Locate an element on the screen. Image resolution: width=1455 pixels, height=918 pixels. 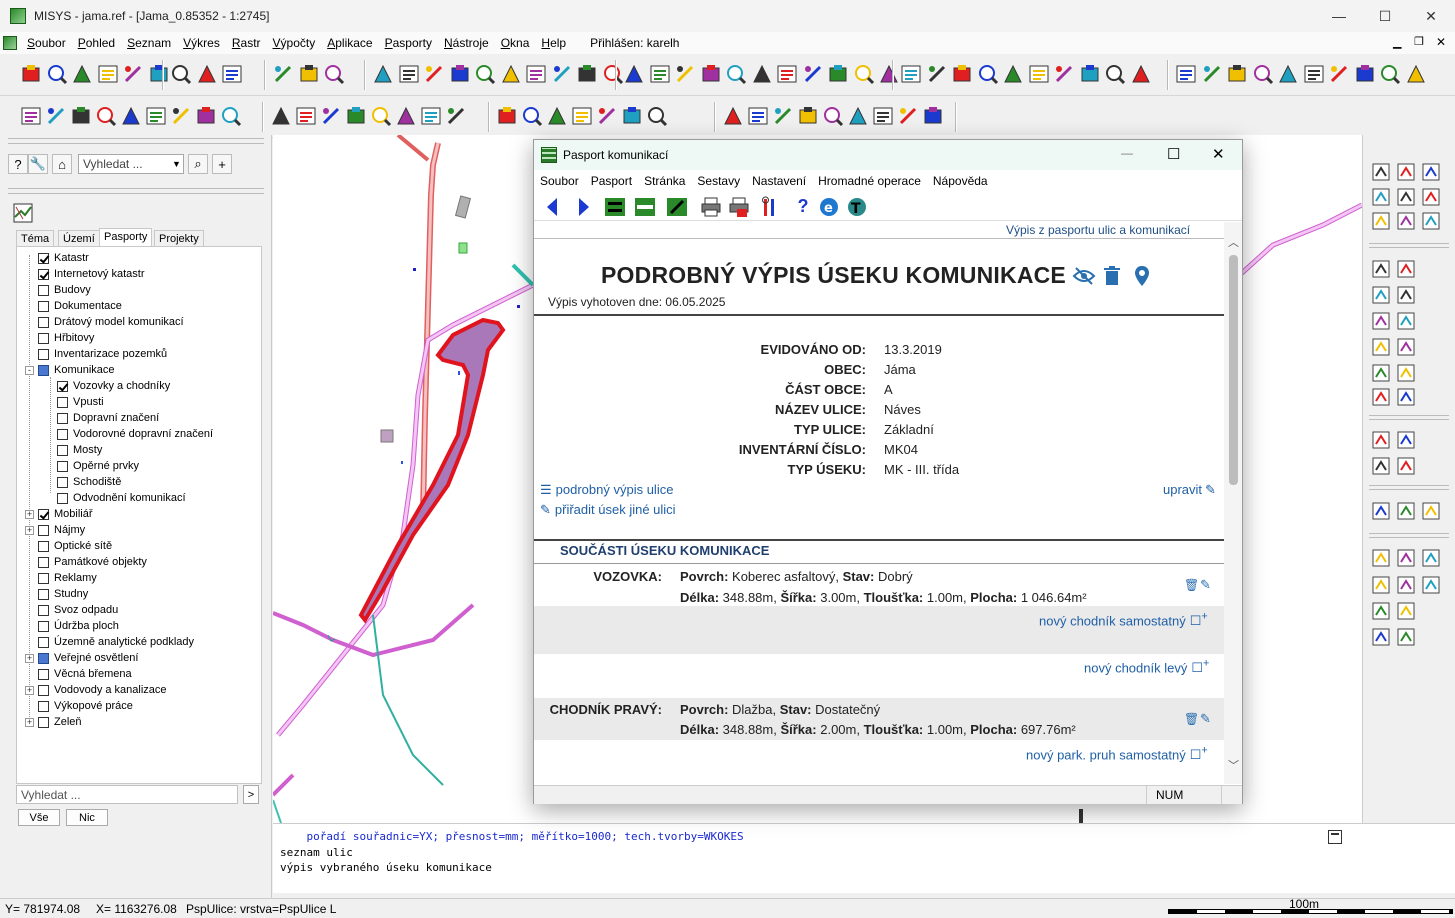
search-go-button: > is located at coordinates (251, 794).